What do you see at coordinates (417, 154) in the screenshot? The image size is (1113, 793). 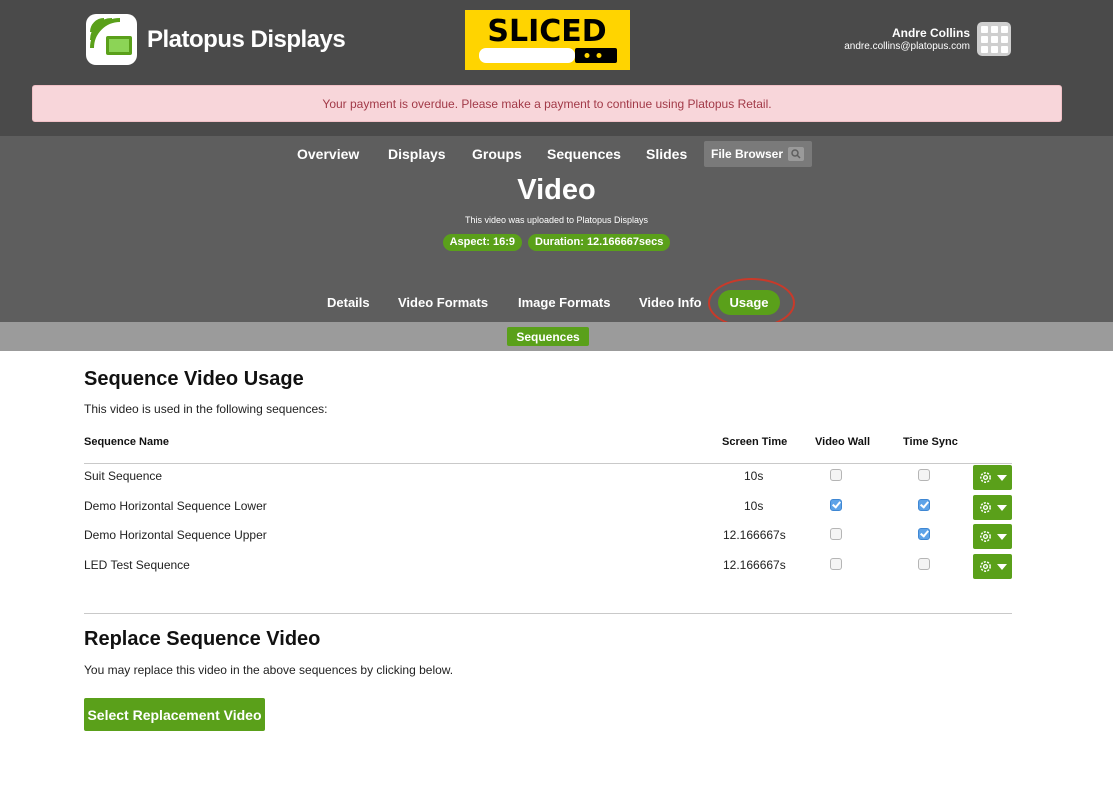 I see `nav-displays: Displays` at bounding box center [417, 154].